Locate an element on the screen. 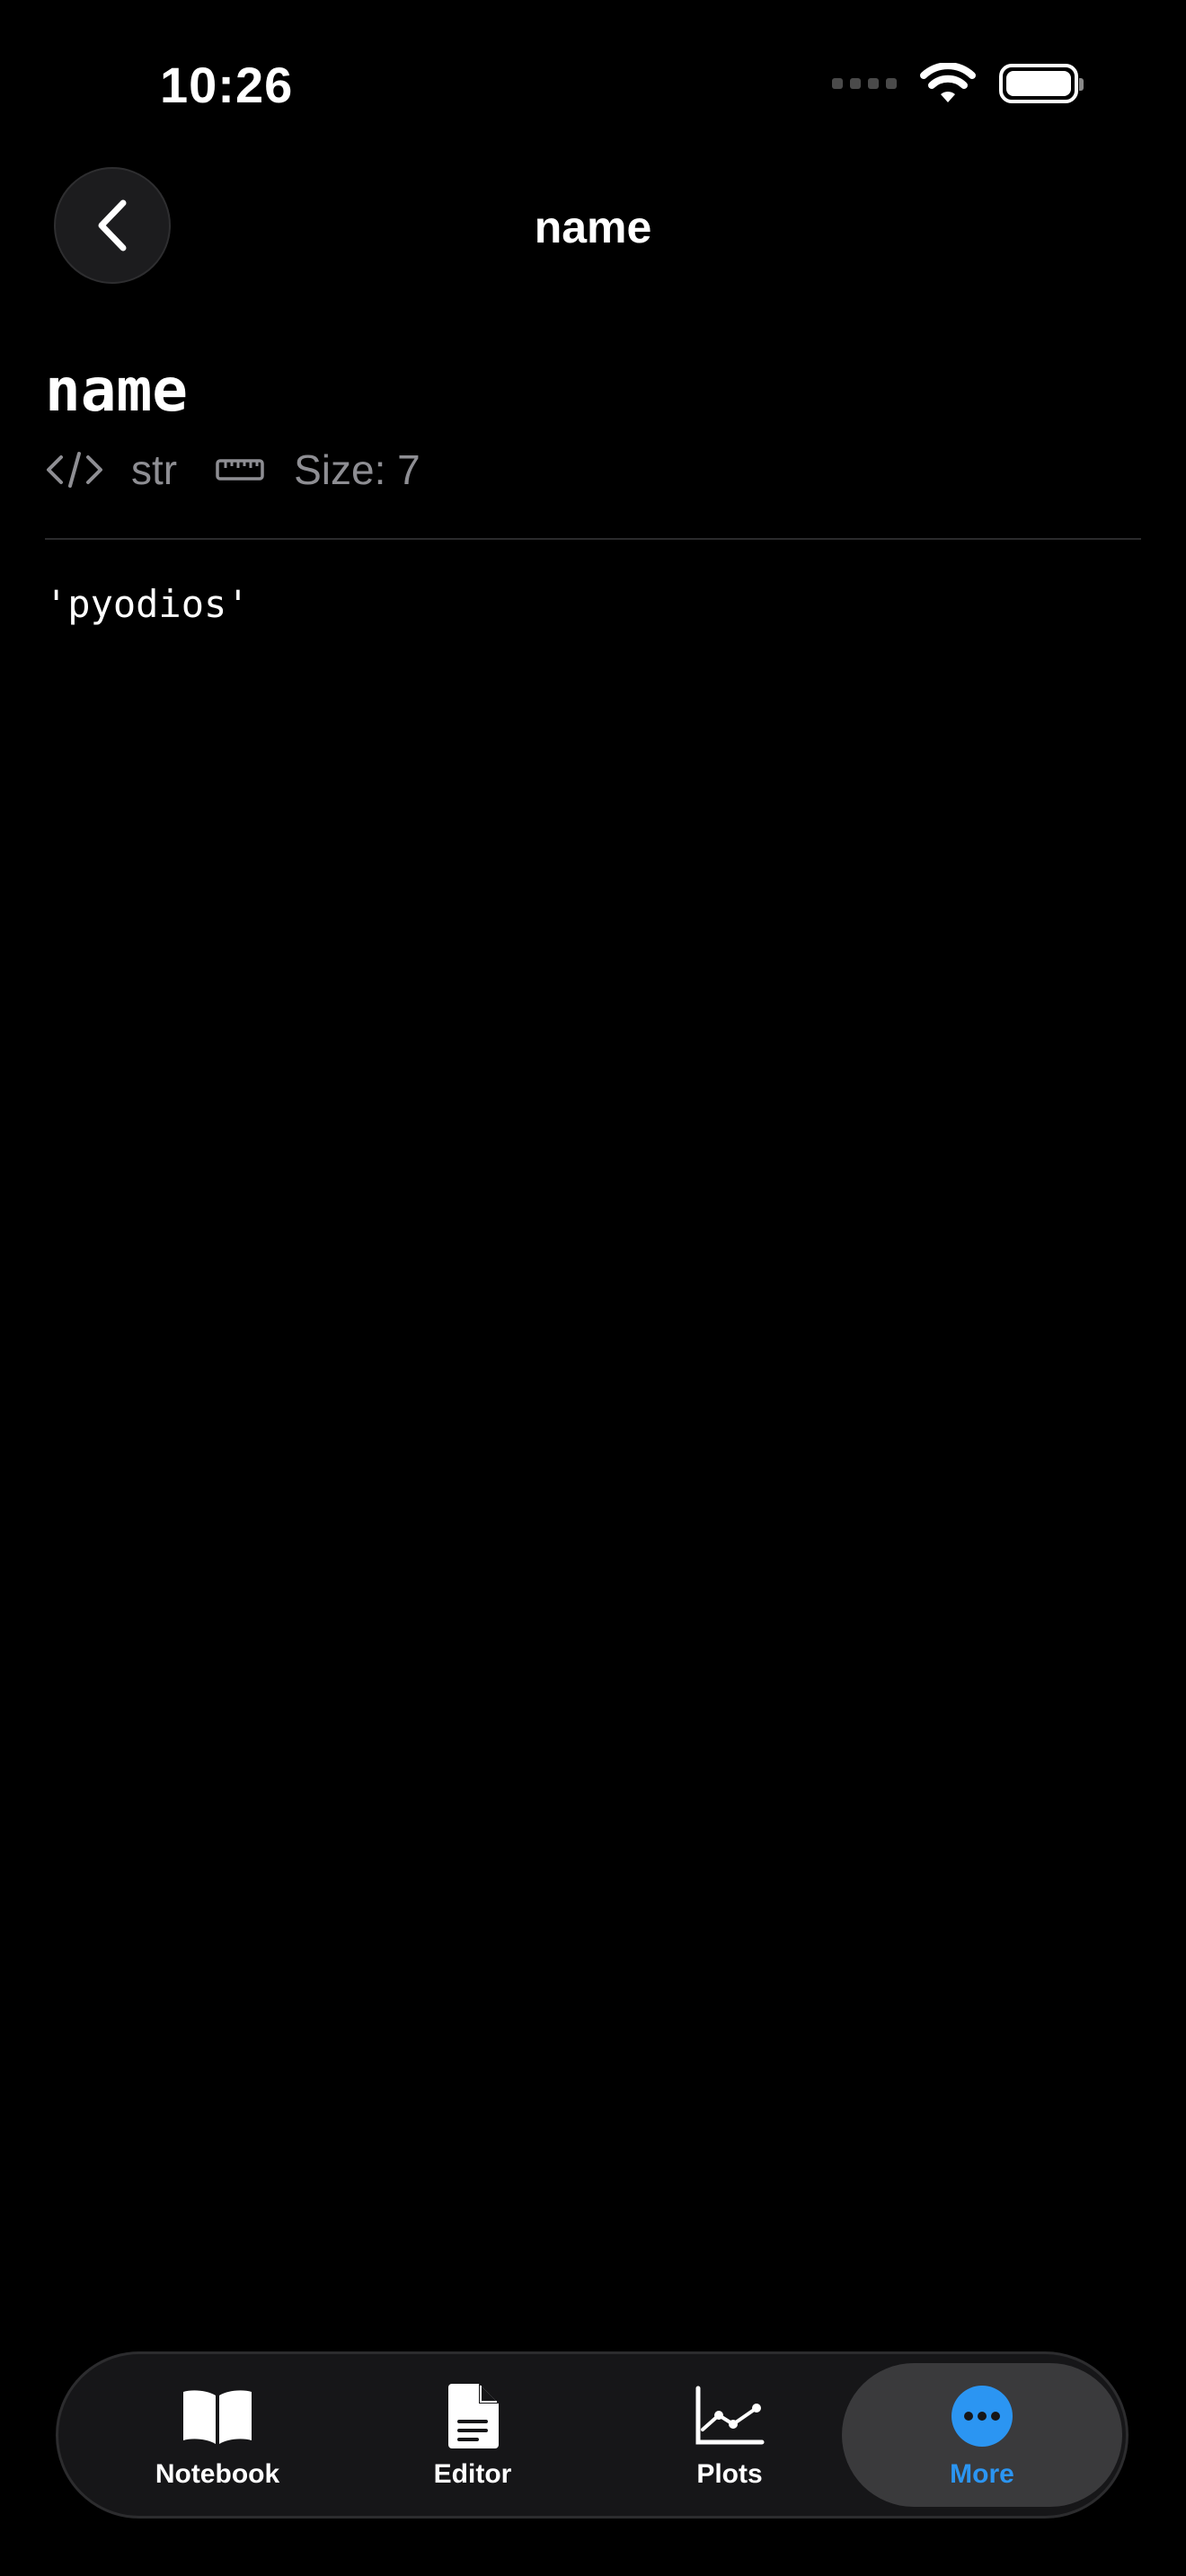  variable-value: 'pyodios' is located at coordinates (147, 604).